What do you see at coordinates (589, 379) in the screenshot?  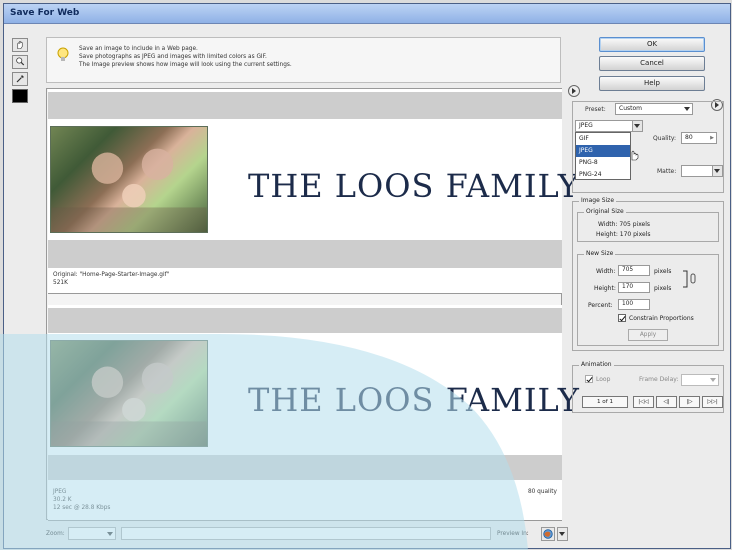 I see `loop-checkbox` at bounding box center [589, 379].